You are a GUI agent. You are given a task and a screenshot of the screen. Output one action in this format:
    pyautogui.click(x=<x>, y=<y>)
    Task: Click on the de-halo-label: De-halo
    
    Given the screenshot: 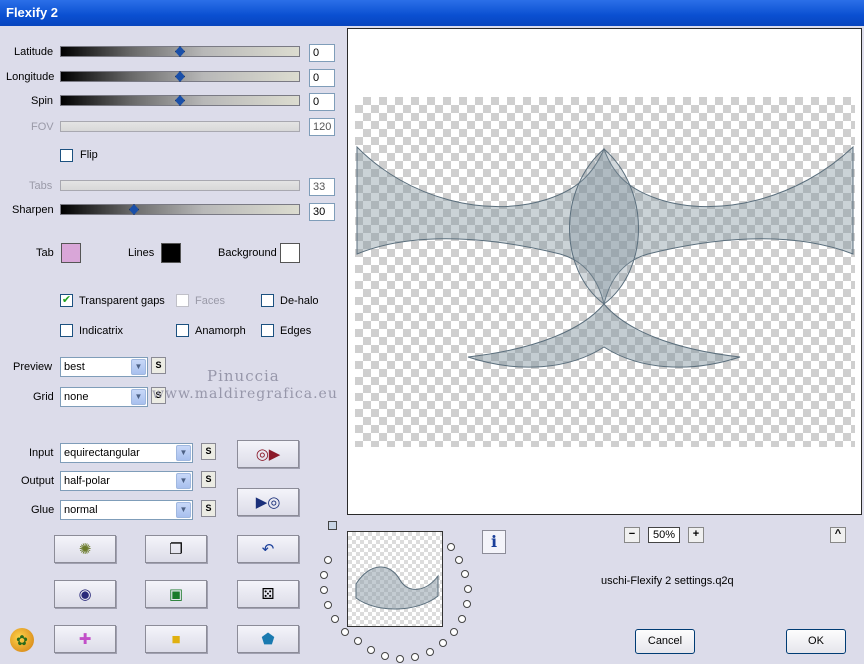 What is the action you would take?
    pyautogui.click(x=299, y=301)
    